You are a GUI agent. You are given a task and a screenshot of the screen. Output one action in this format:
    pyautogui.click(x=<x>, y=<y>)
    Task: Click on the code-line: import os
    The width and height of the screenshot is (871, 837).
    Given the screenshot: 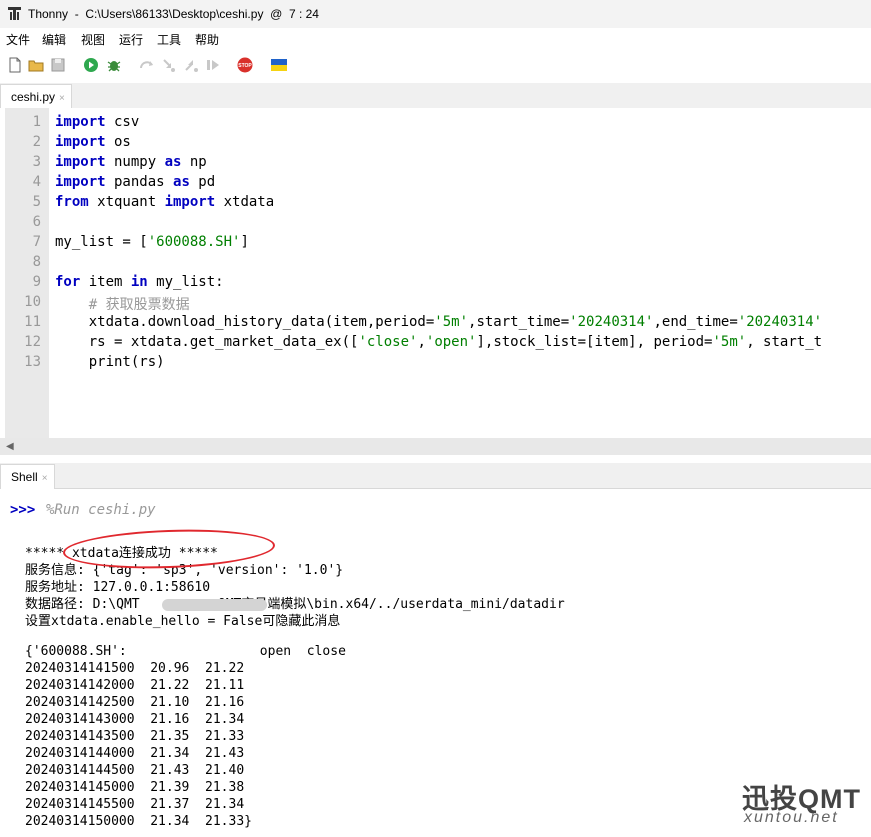 What is the action you would take?
    pyautogui.click(x=93, y=142)
    